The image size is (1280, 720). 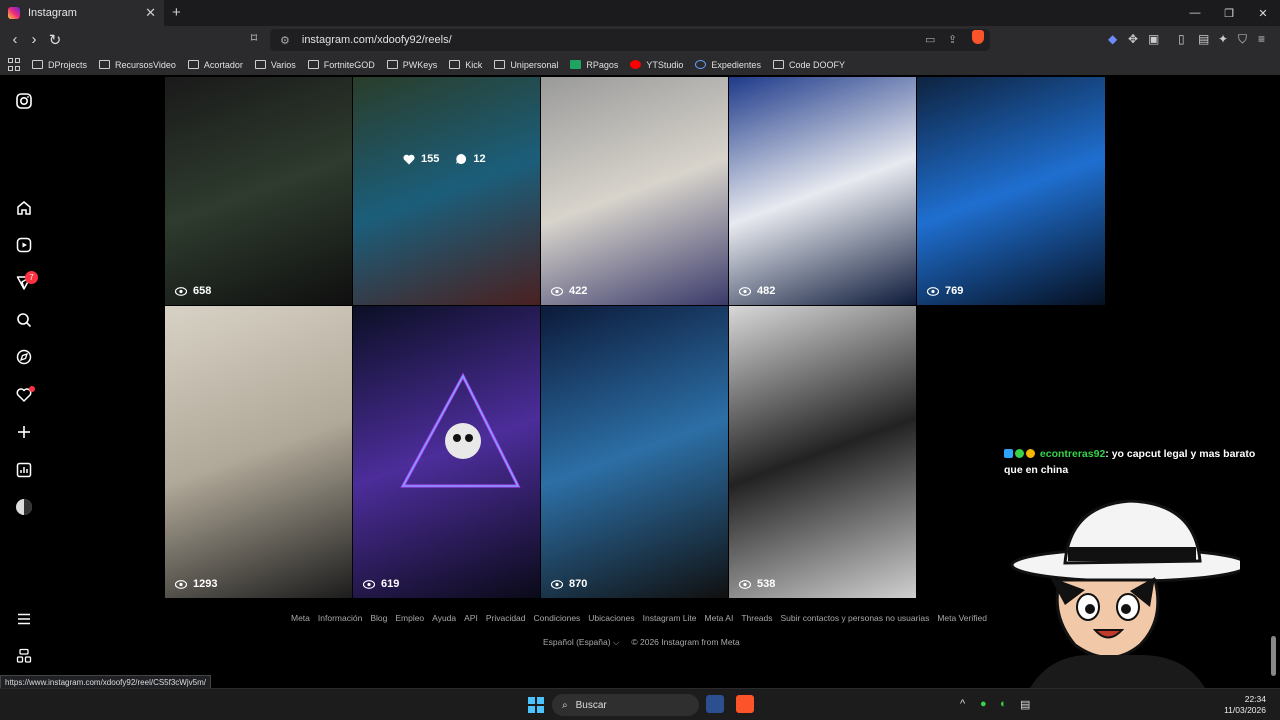 I want to click on bookmark-pwkeys: PWKeys, so click(x=412, y=64).